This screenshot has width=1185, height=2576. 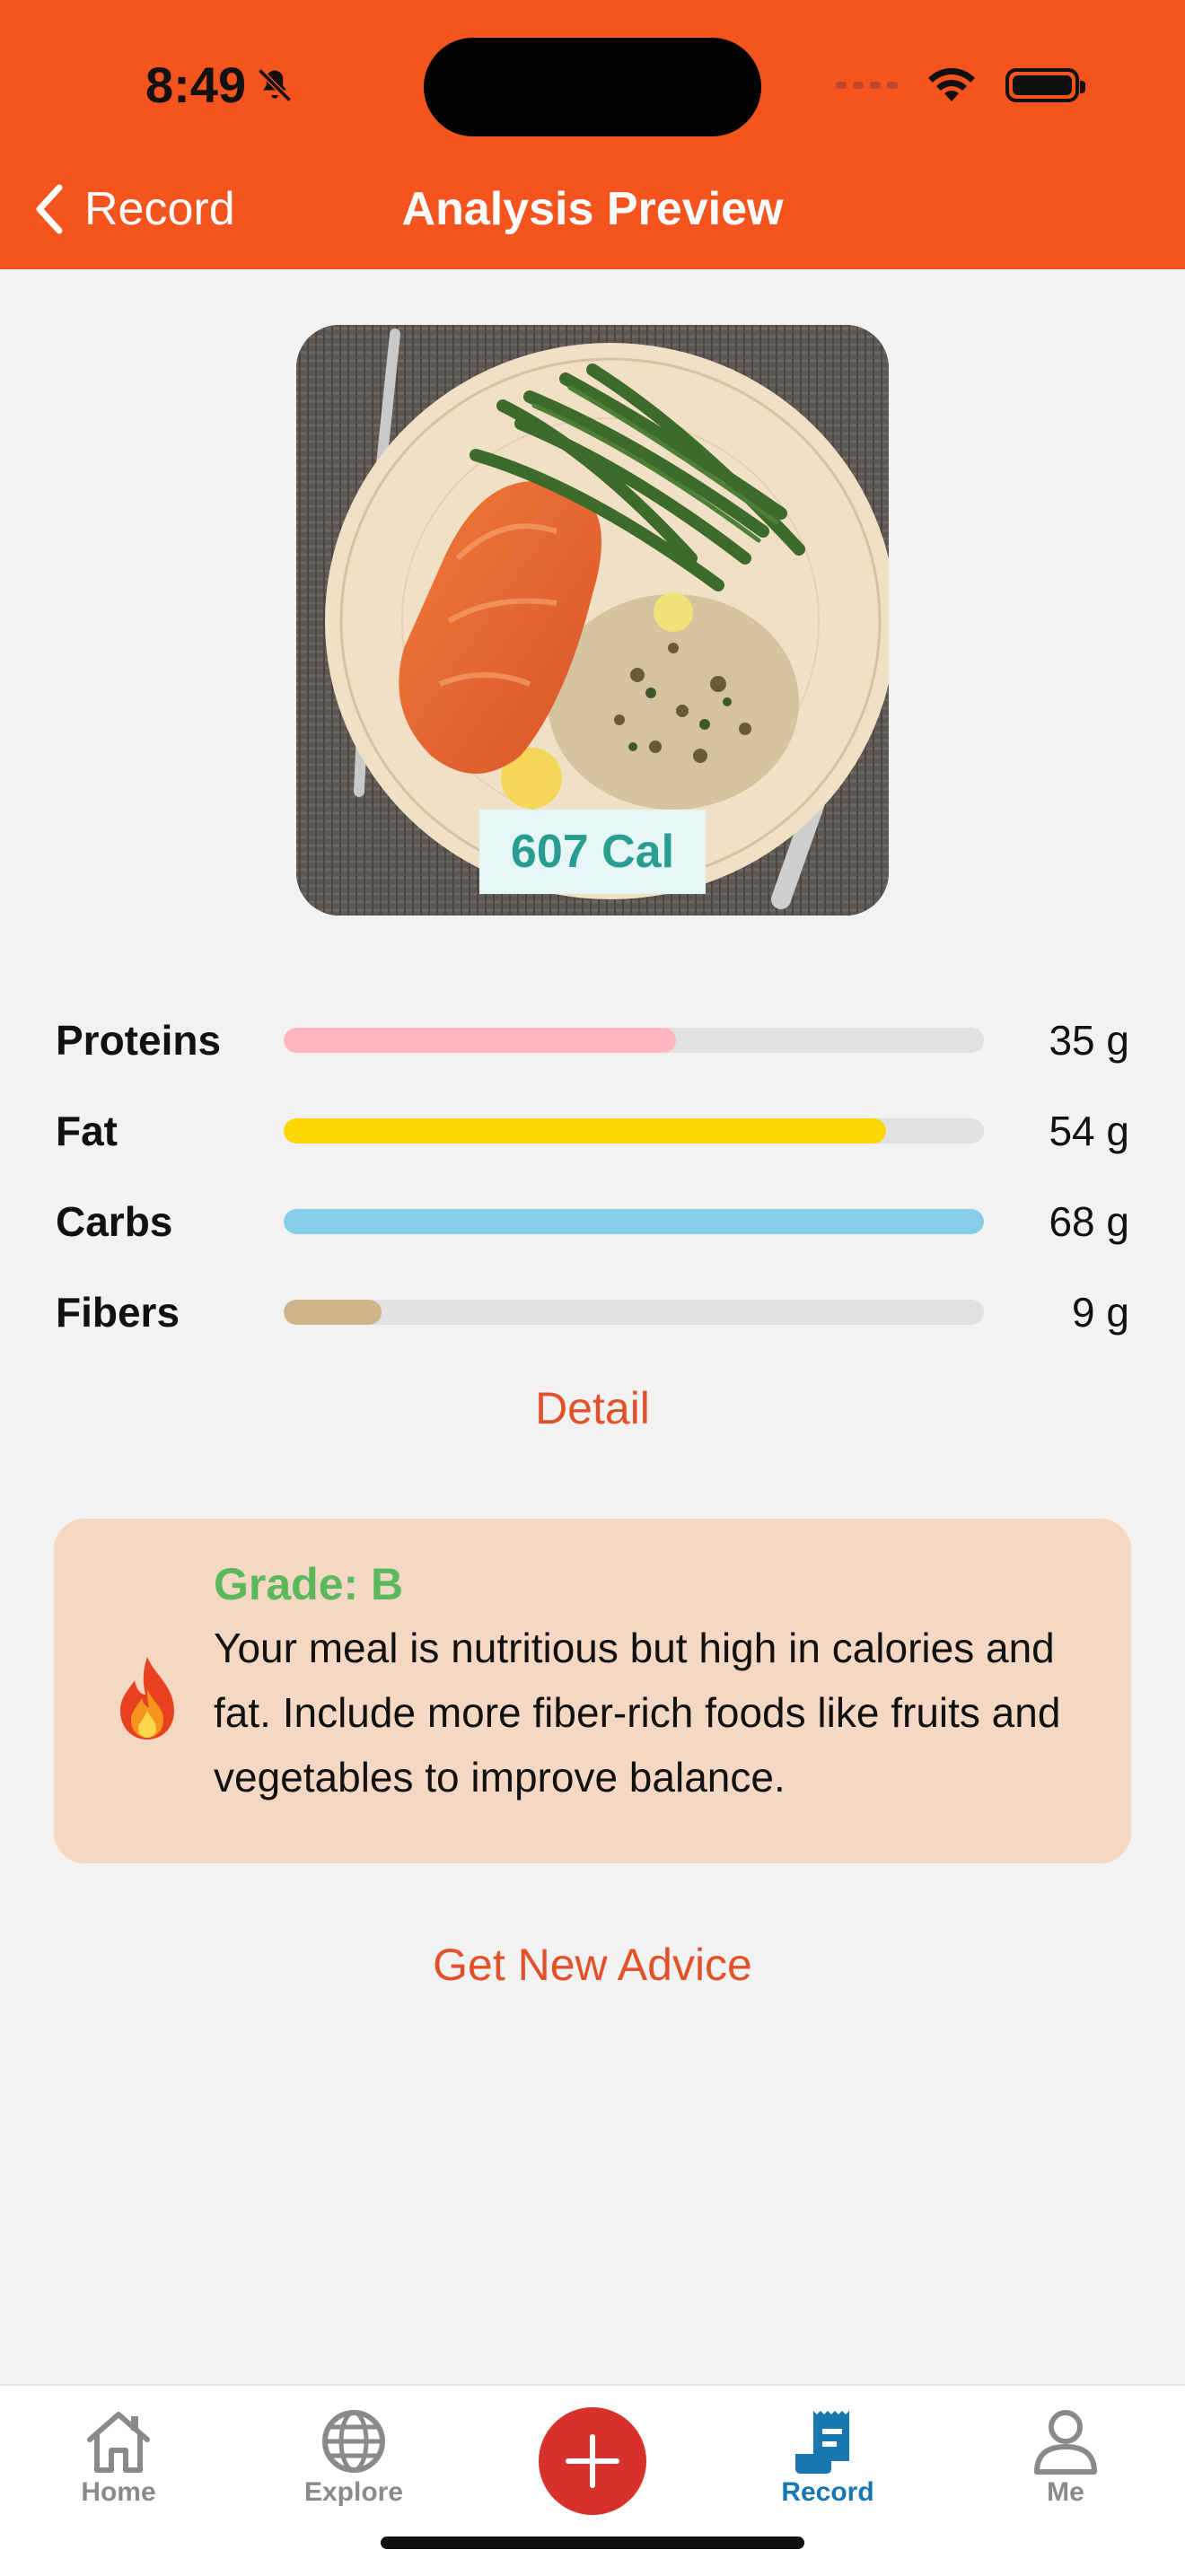 I want to click on tab-me: Me, so click(x=1065, y=2461).